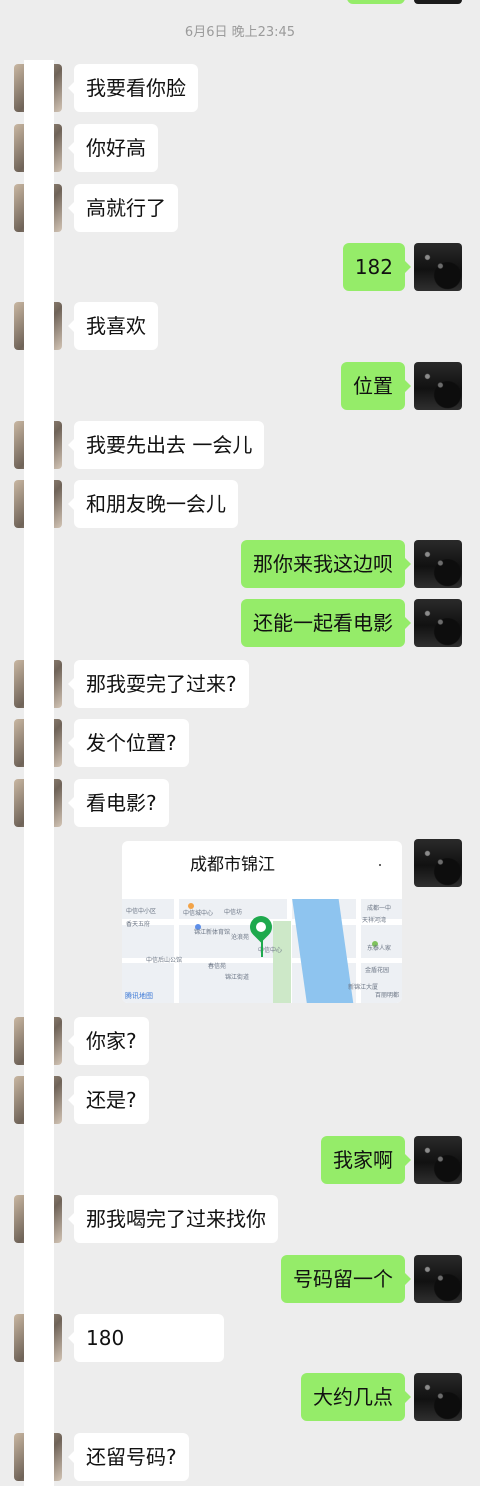 The image size is (480, 1486). I want to click on map-label: 中信后山公馆, so click(164, 960).